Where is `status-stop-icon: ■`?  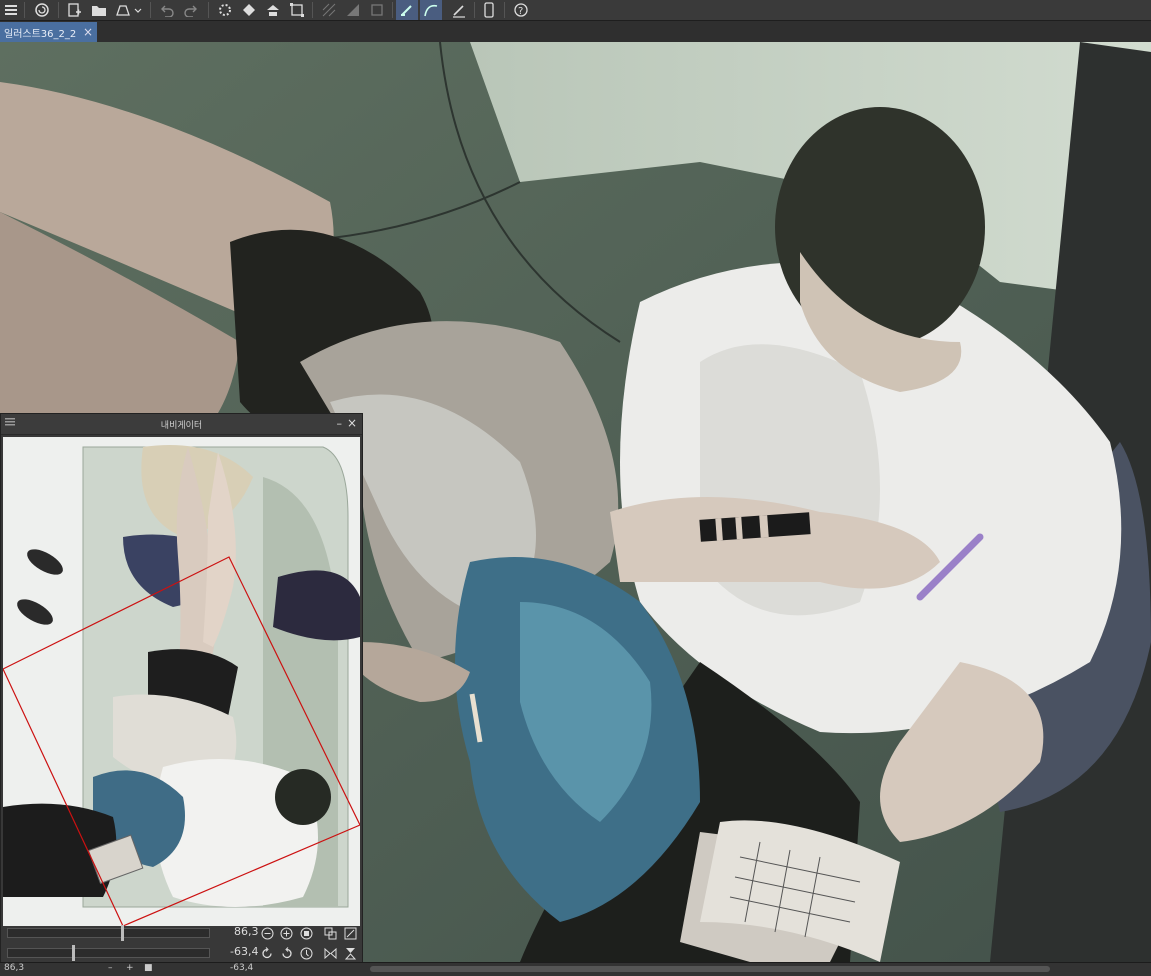
status-stop-icon: ■ is located at coordinates (148, 968).